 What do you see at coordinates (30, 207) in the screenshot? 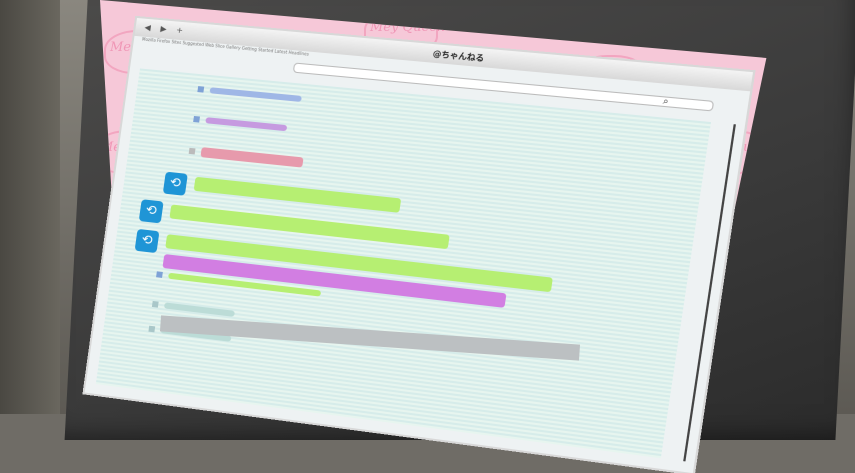
I see `room-wall` at bounding box center [30, 207].